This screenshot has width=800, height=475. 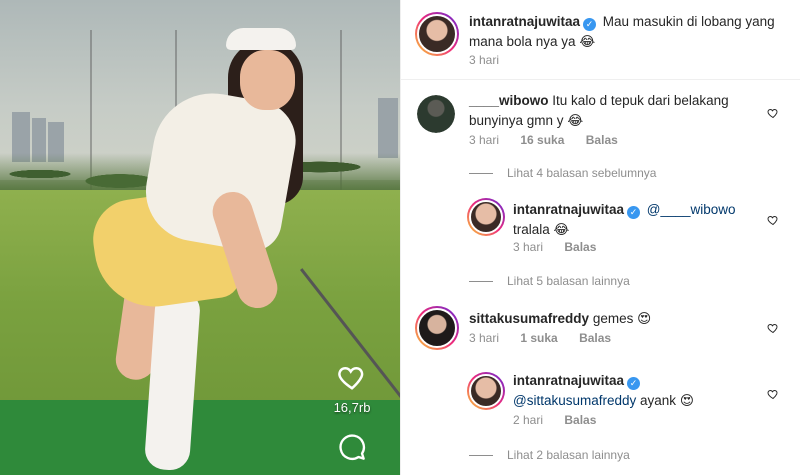 I want to click on reply-body: tralala, so click(x=531, y=229).